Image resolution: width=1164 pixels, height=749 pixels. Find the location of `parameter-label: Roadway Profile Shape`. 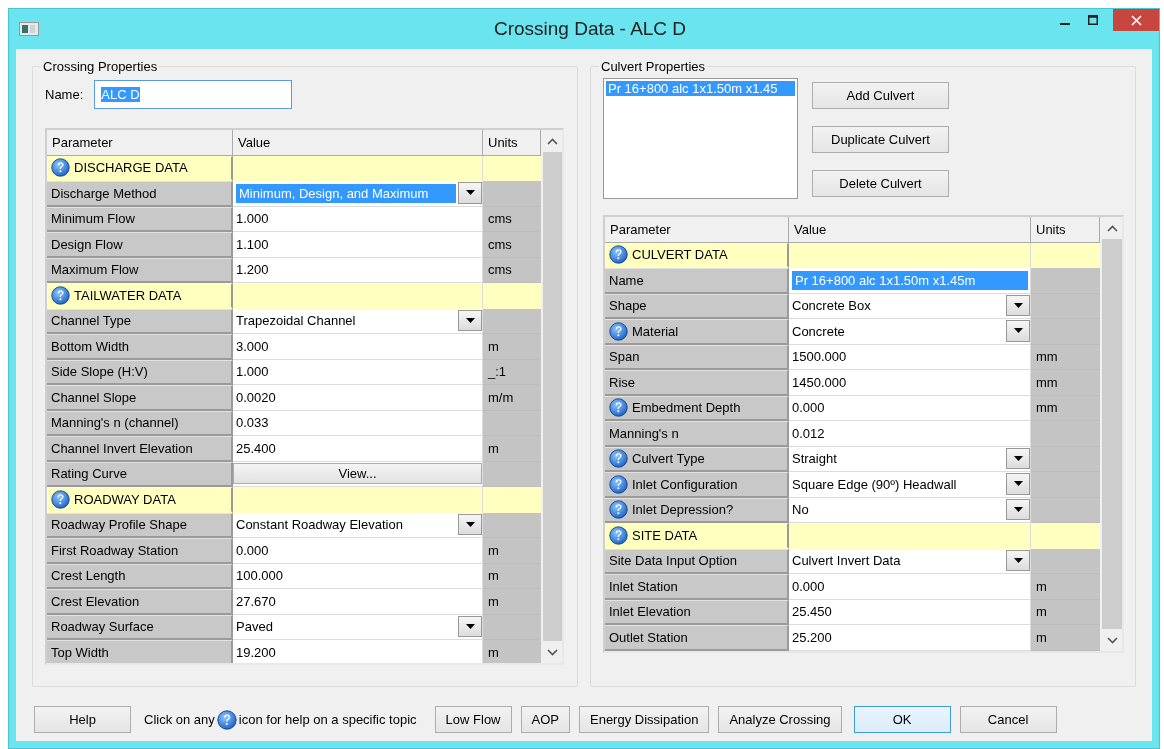

parameter-label: Roadway Profile Shape is located at coordinates (119, 525).